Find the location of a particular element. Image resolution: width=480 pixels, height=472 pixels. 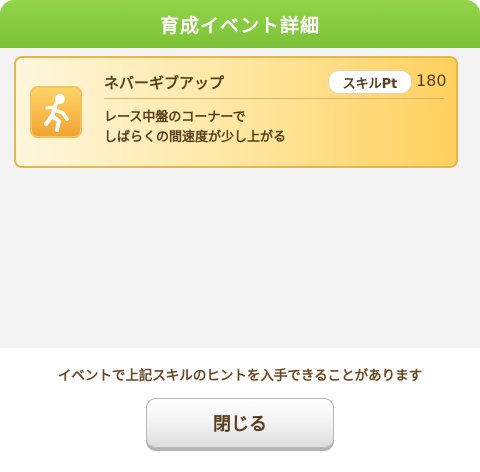

skill-pt-badge: スキルPt is located at coordinates (370, 82).